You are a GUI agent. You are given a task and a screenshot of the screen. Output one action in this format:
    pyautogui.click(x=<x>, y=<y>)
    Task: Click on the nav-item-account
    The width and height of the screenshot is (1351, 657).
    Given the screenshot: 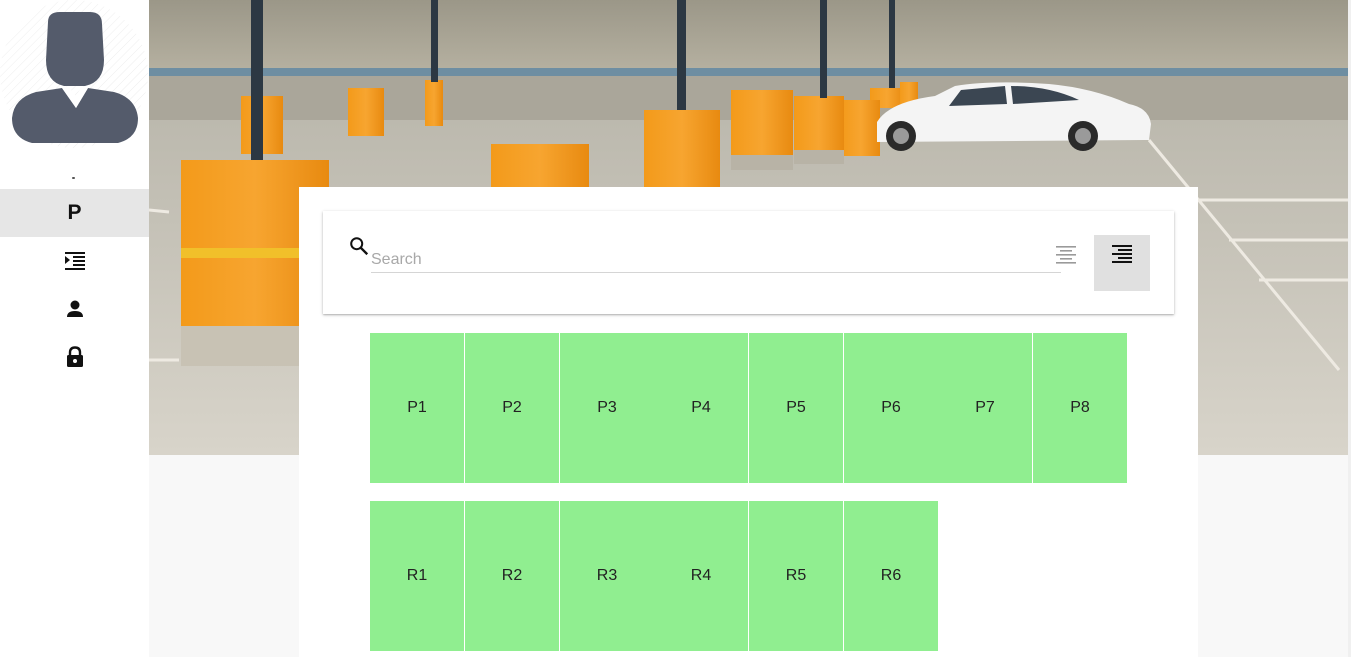 What is the action you would take?
    pyautogui.click(x=74, y=309)
    